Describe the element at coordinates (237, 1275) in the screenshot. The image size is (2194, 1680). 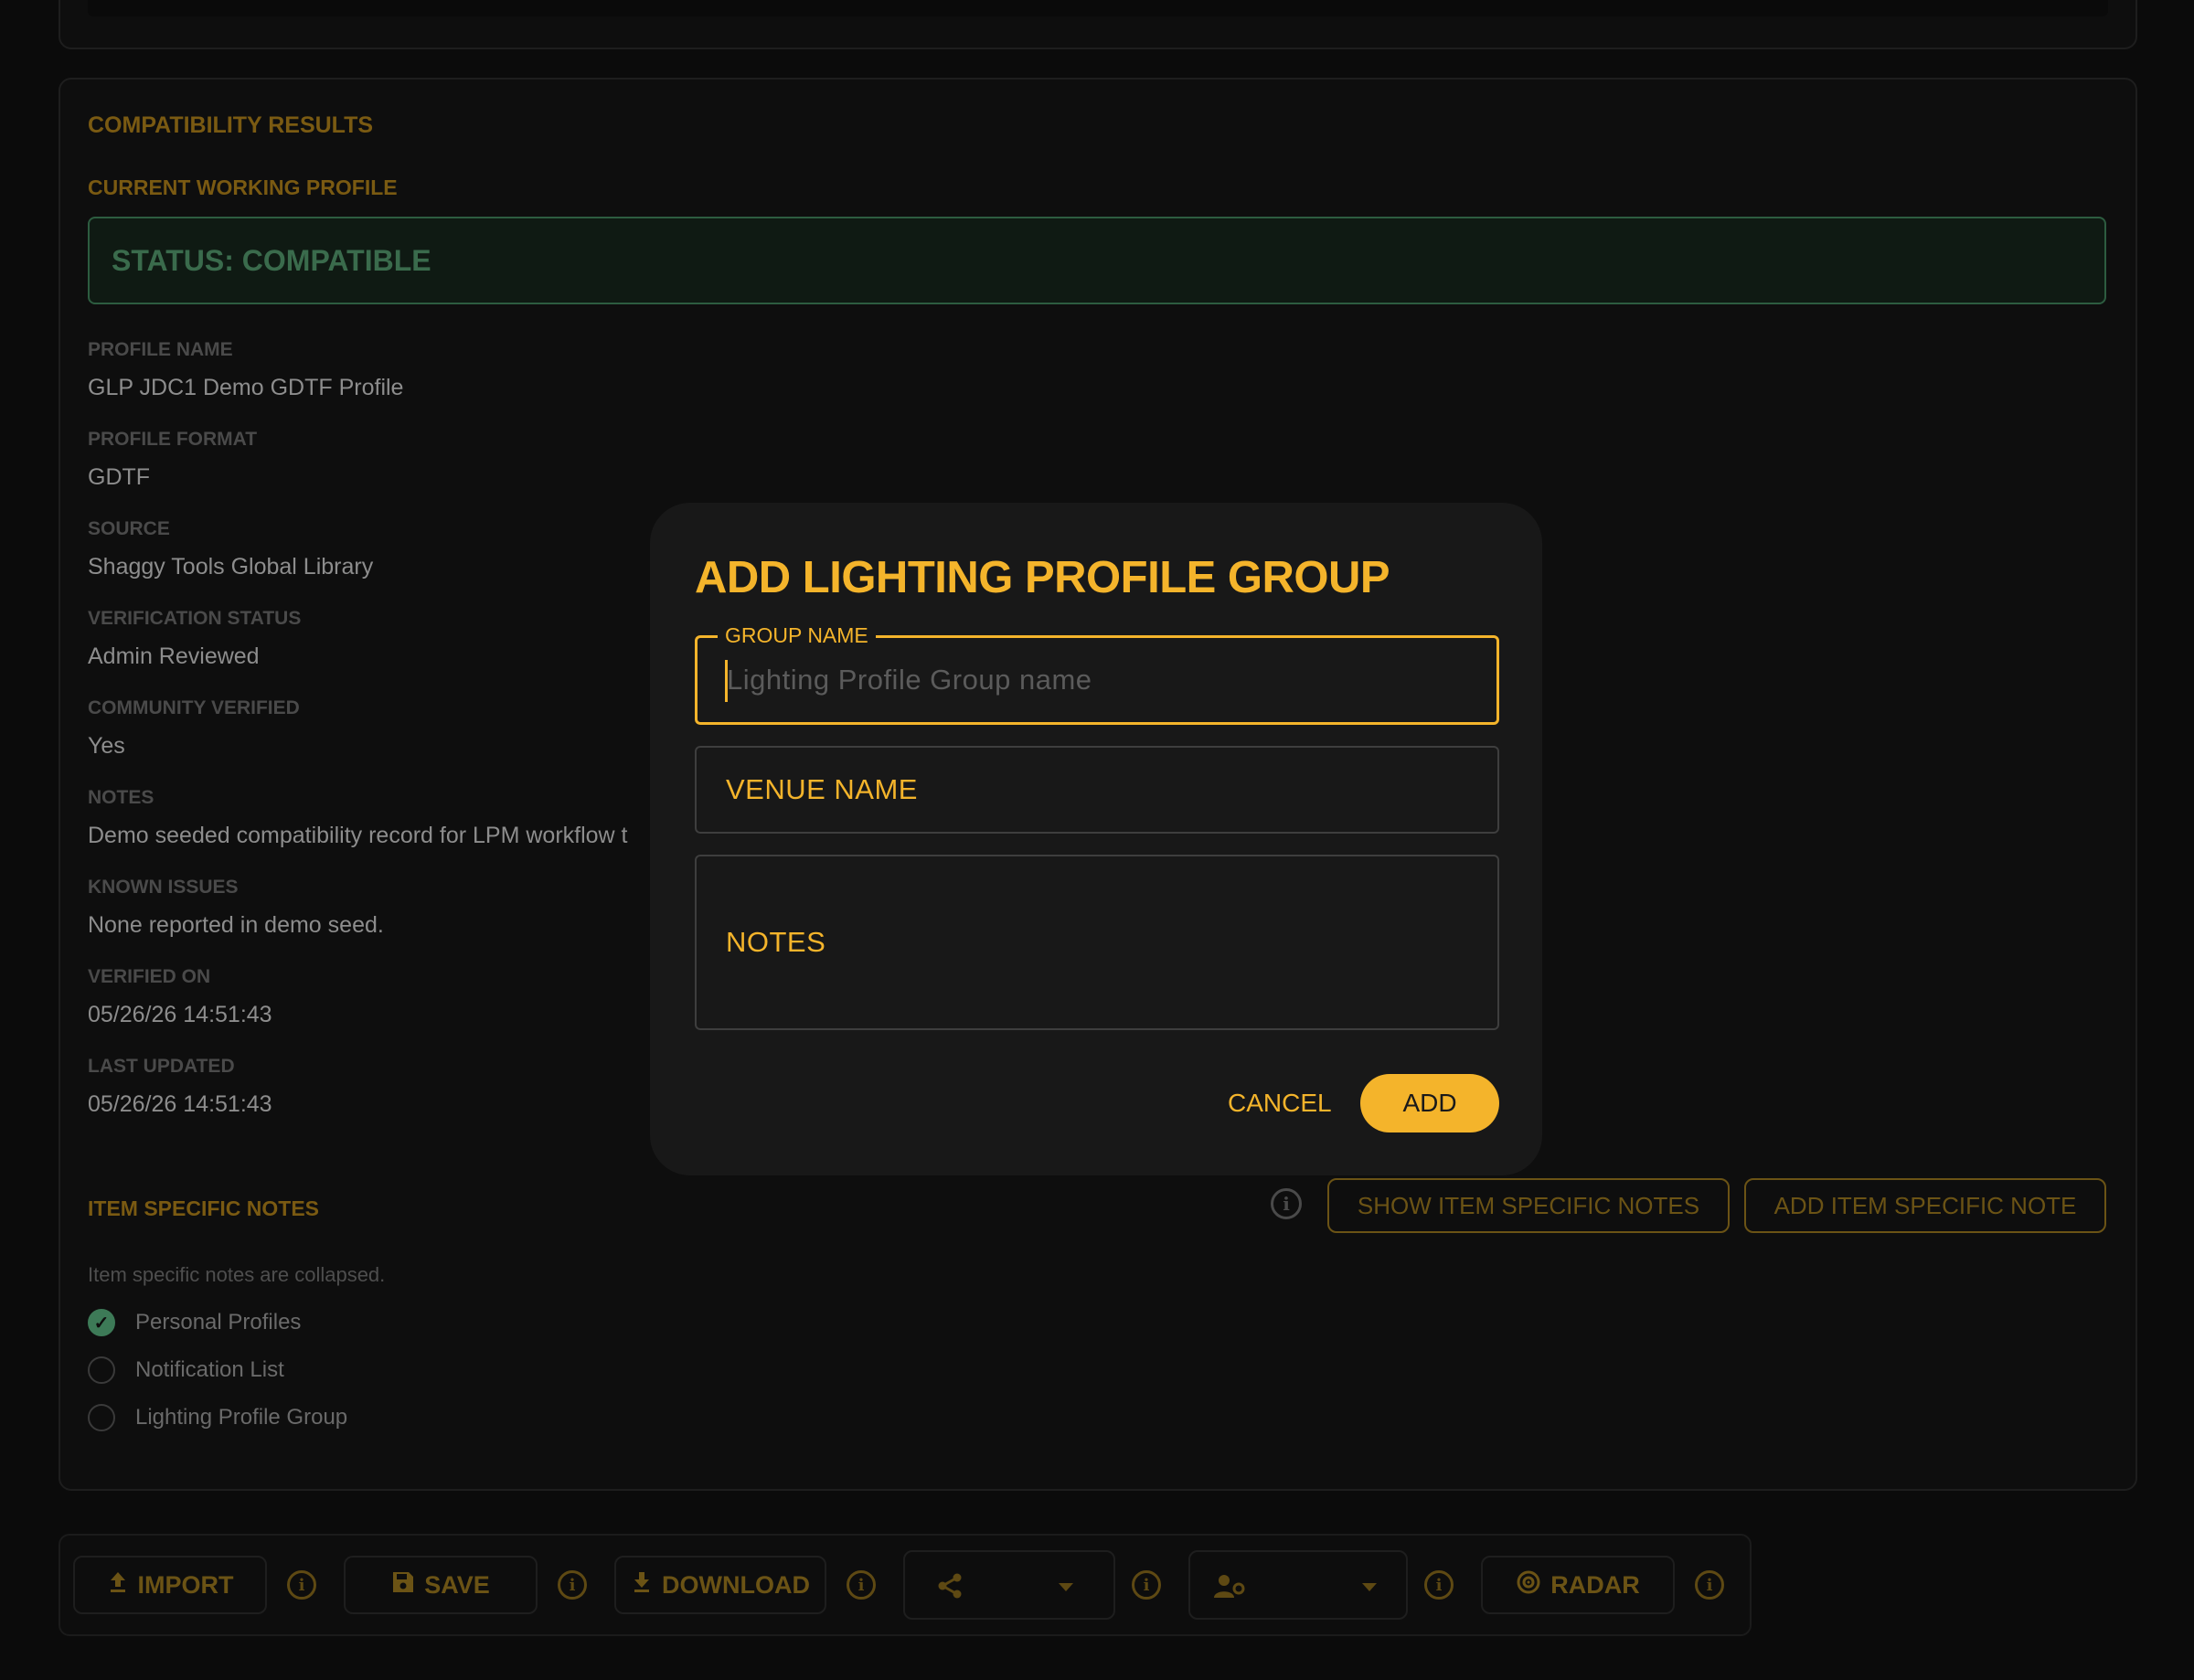
I see `notes-collapsed-text: Item specific notes are collapsed.` at that location.